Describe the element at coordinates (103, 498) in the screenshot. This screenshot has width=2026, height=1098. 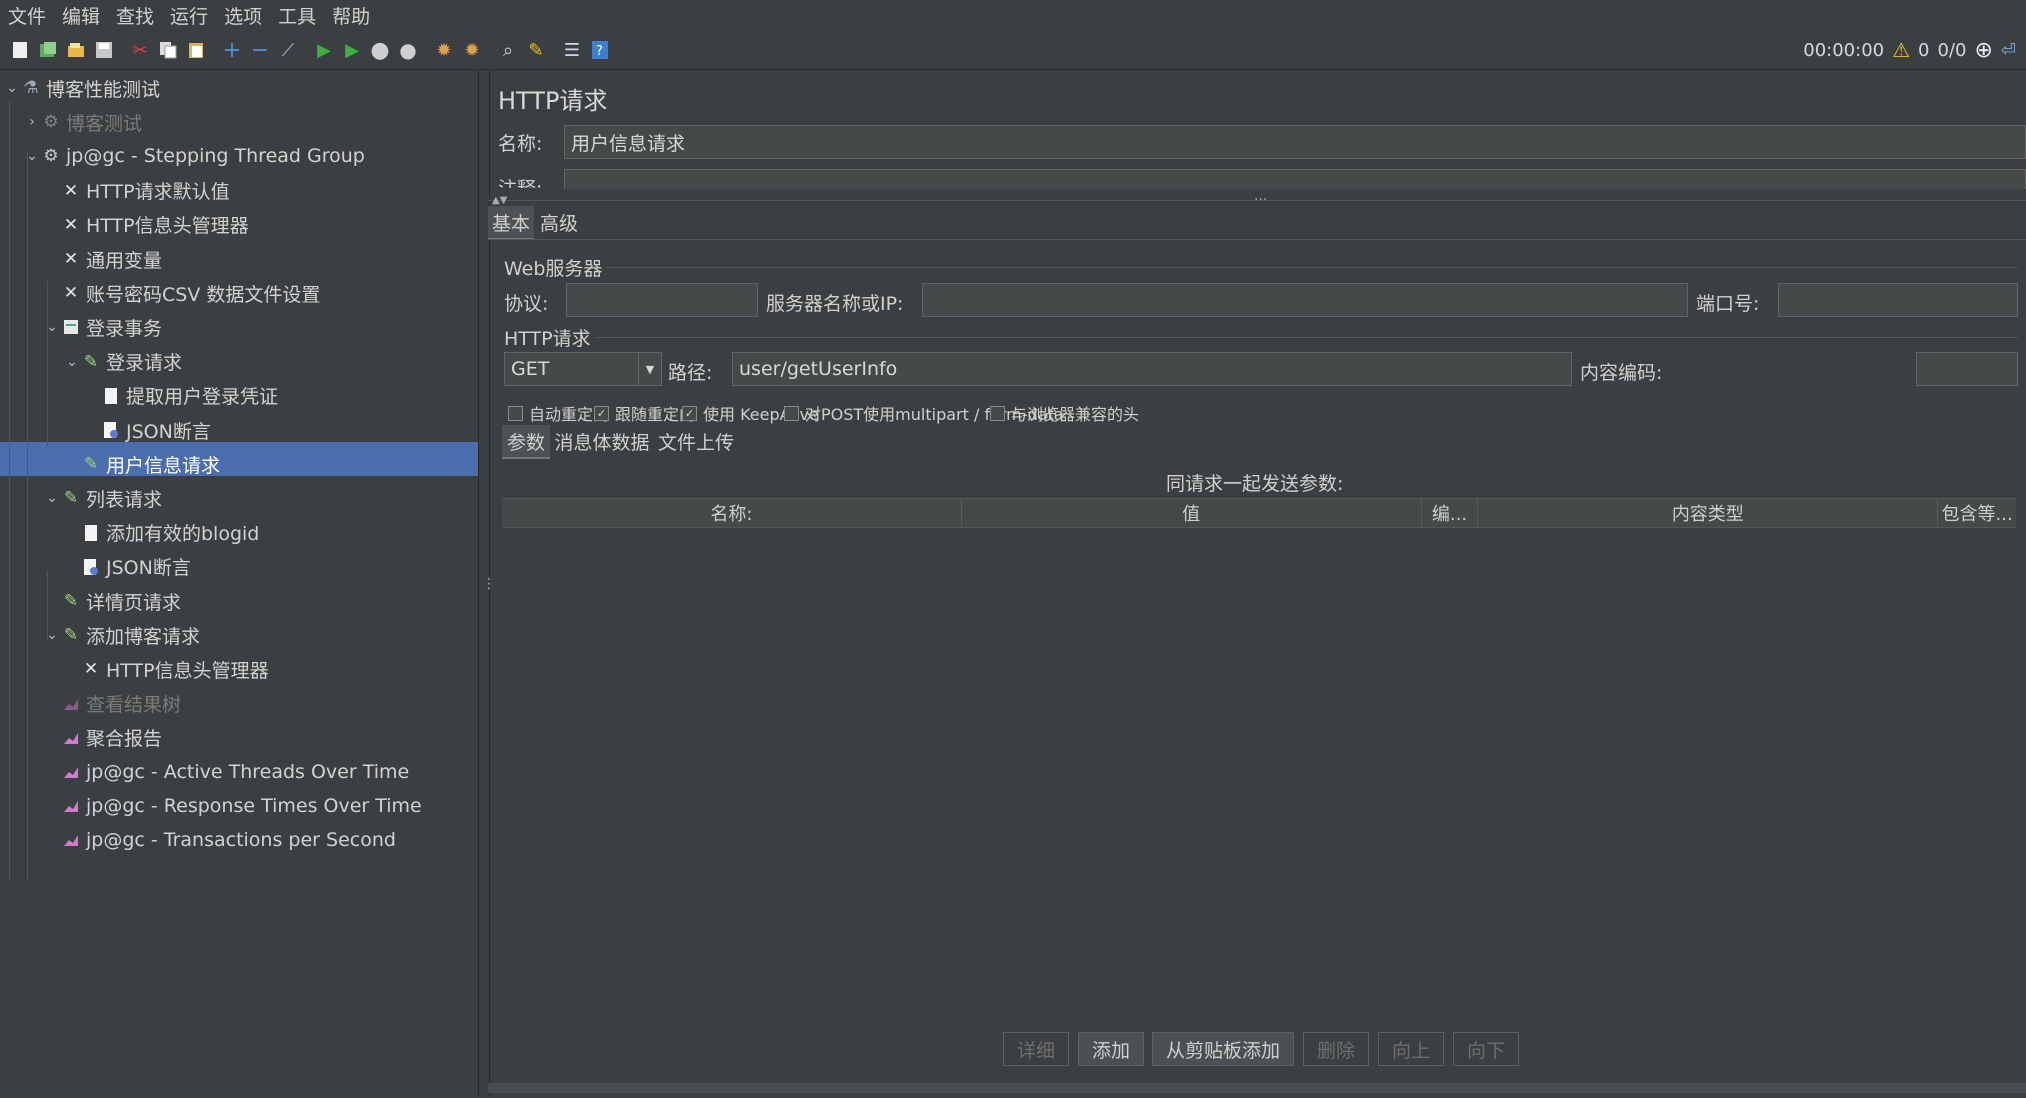
I see `tree-node: ⌄ ✎ 列表请求` at that location.